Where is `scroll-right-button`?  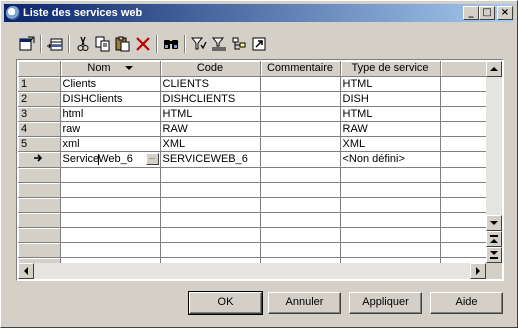
scroll-right-button is located at coordinates (478, 271).